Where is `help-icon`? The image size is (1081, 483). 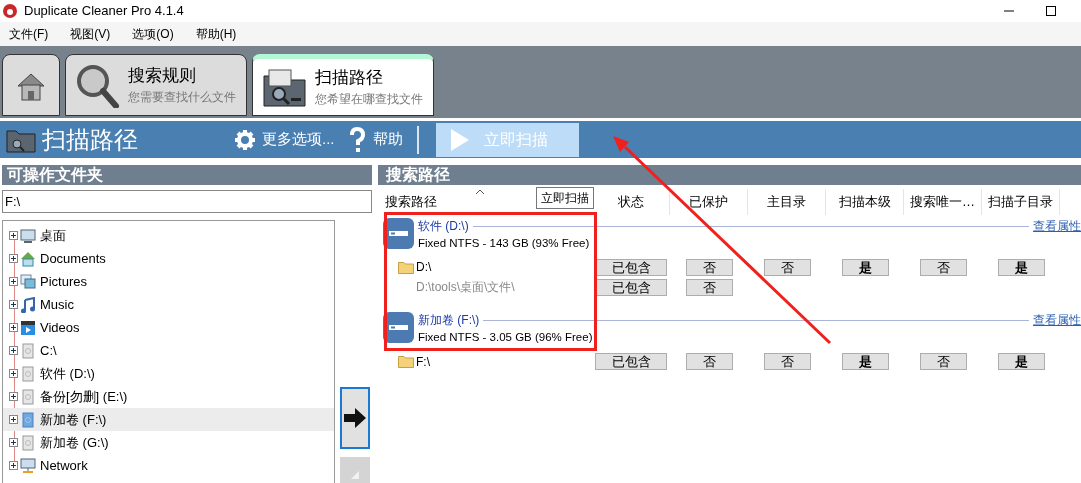
help-icon is located at coordinates (356, 139).